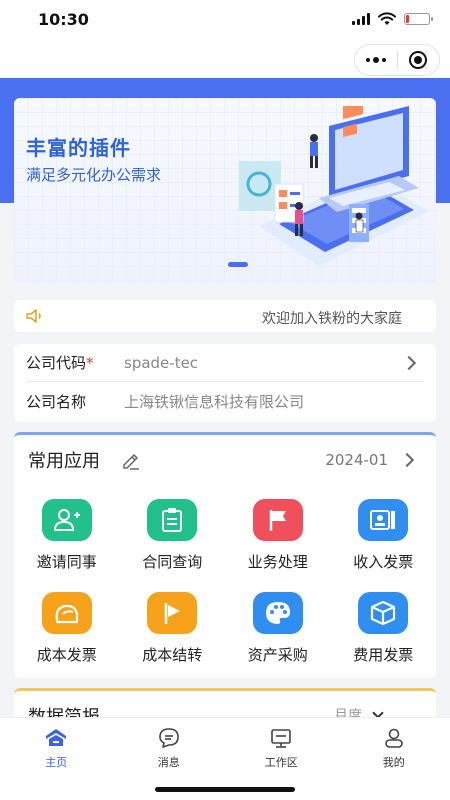 The height and width of the screenshot is (800, 450). What do you see at coordinates (225, 460) in the screenshot?
I see `apps-header: 常用应用 2024-01` at bounding box center [225, 460].